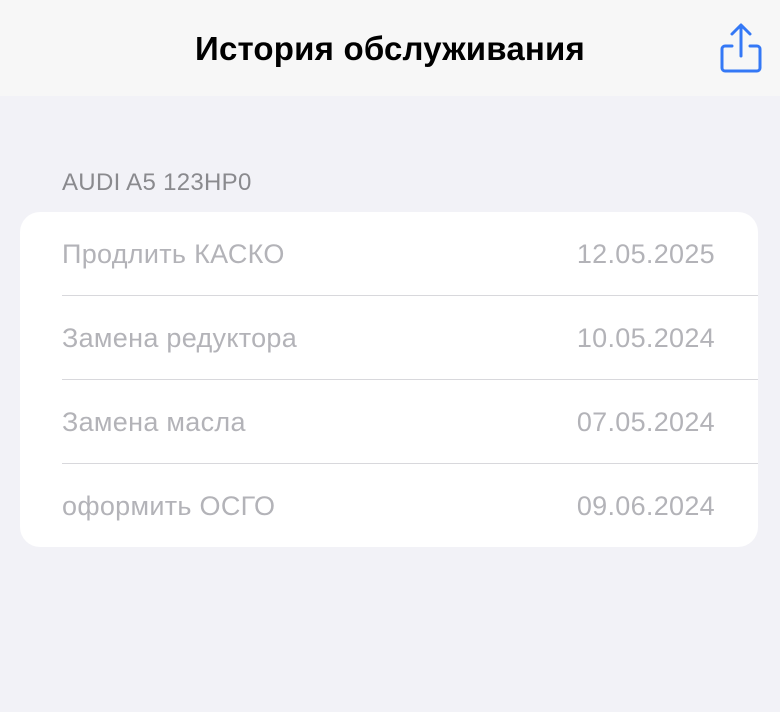  I want to click on list-item: Продлить КАСКО 12.05.2025, so click(389, 254).